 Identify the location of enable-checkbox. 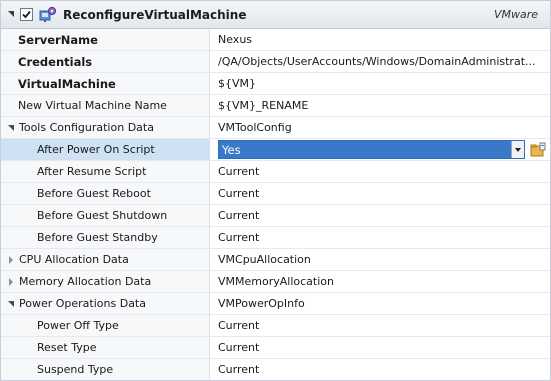
(26, 14).